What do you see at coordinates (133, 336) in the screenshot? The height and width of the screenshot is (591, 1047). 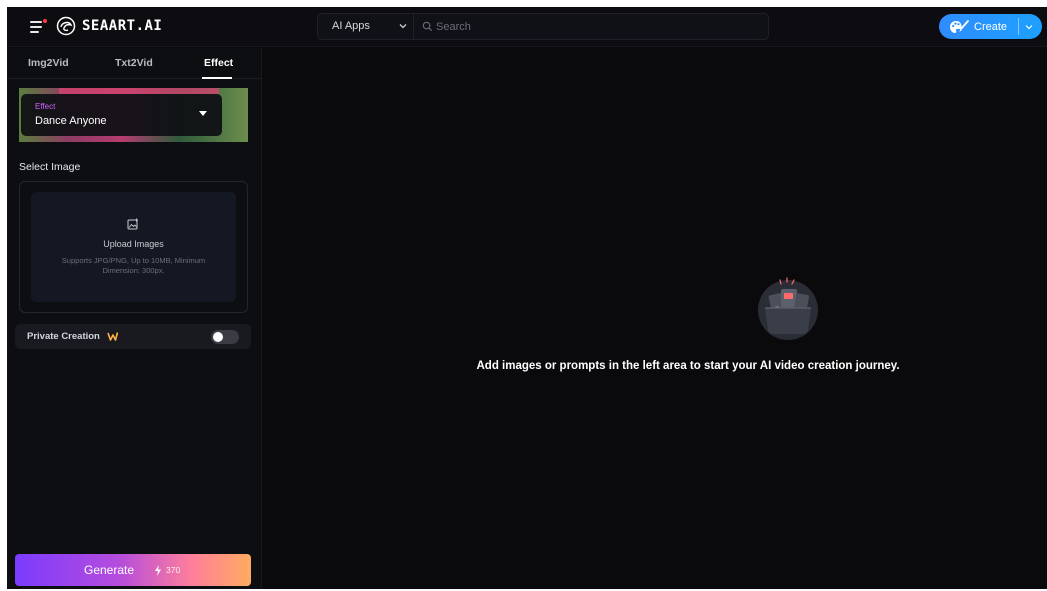 I see `private-creation-row: Private Creation` at bounding box center [133, 336].